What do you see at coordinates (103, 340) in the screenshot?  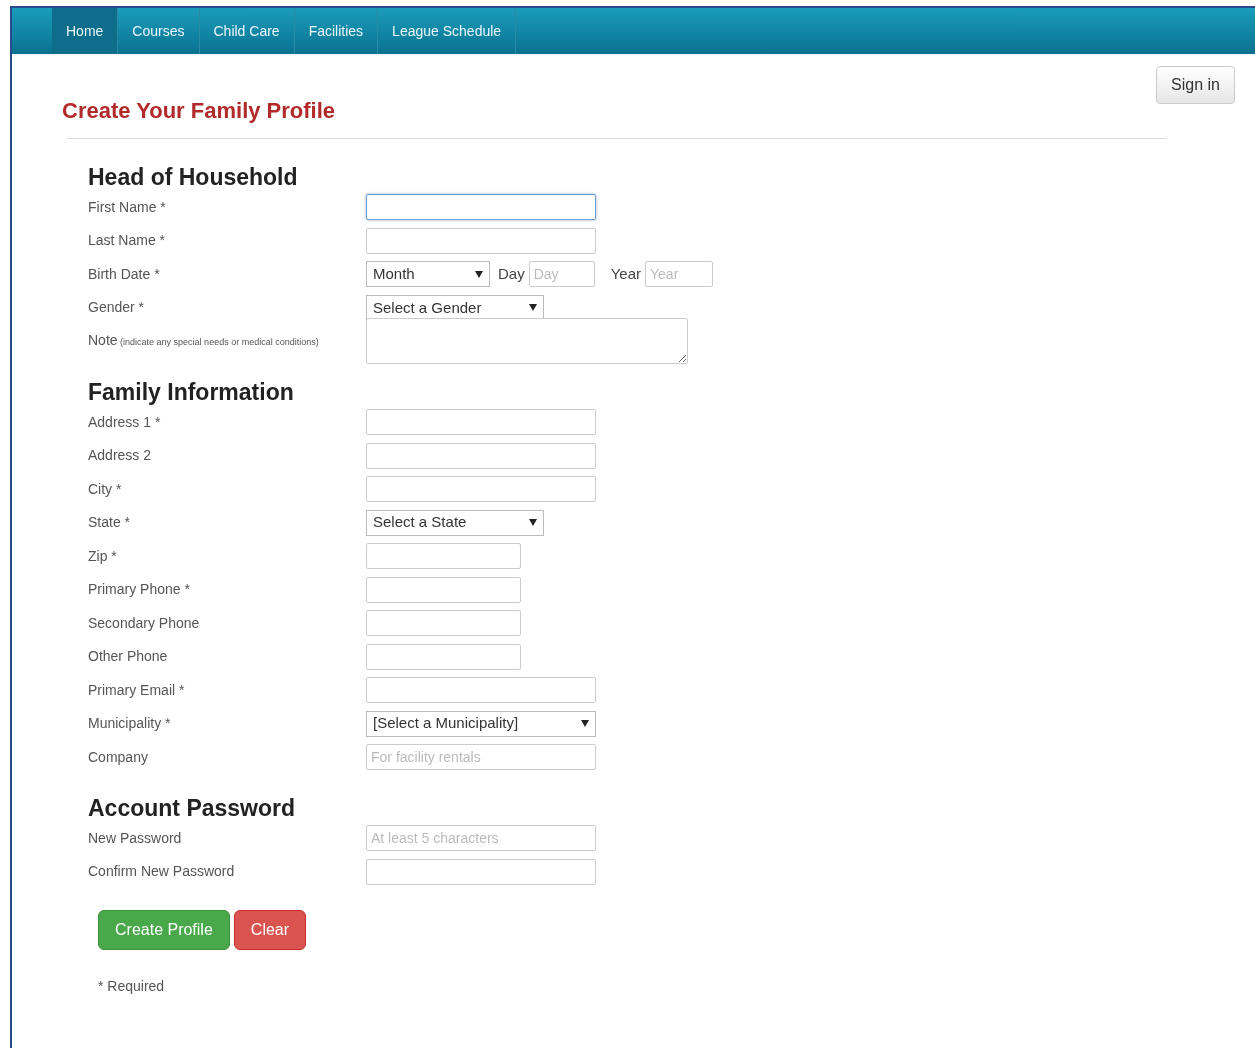 I see `field-label: Note` at bounding box center [103, 340].